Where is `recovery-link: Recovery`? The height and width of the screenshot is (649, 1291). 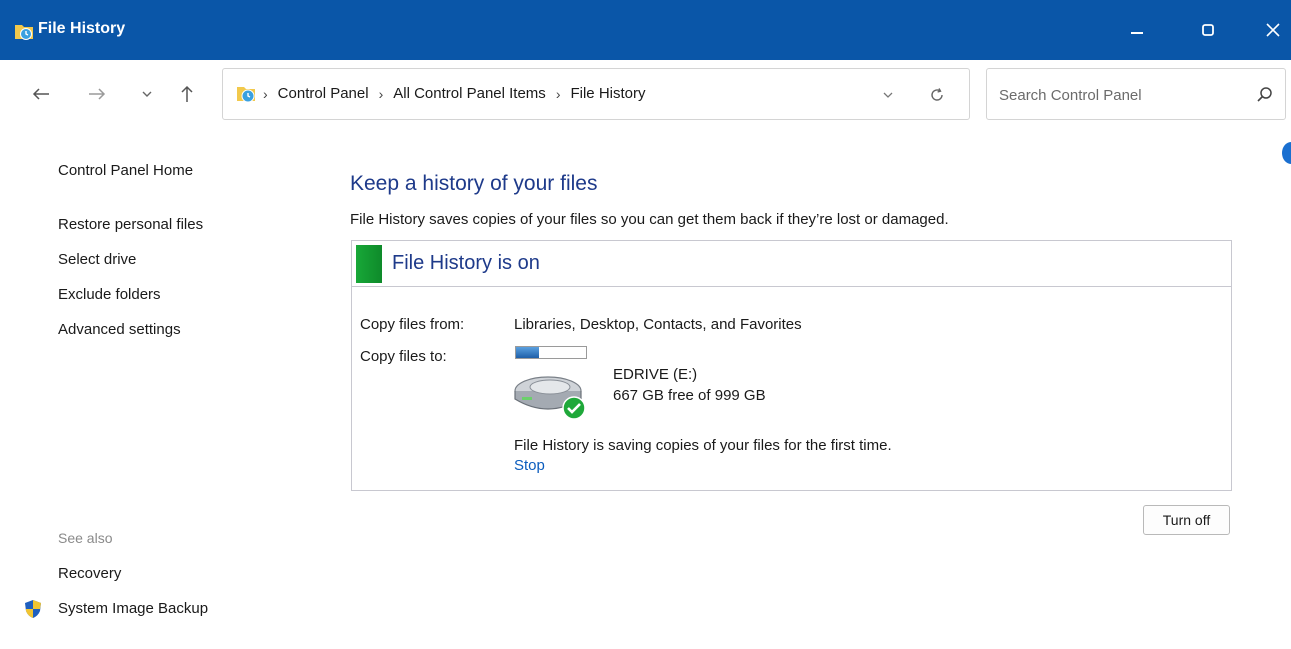 recovery-link: Recovery is located at coordinates (89, 573).